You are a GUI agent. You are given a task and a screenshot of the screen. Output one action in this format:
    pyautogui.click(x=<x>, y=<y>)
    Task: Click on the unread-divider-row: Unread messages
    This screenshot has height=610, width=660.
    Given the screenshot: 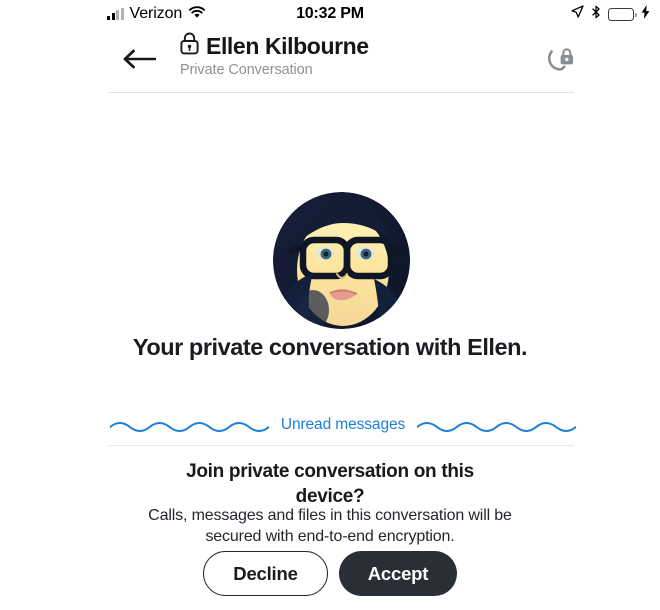 What is the action you would take?
    pyautogui.click(x=343, y=425)
    